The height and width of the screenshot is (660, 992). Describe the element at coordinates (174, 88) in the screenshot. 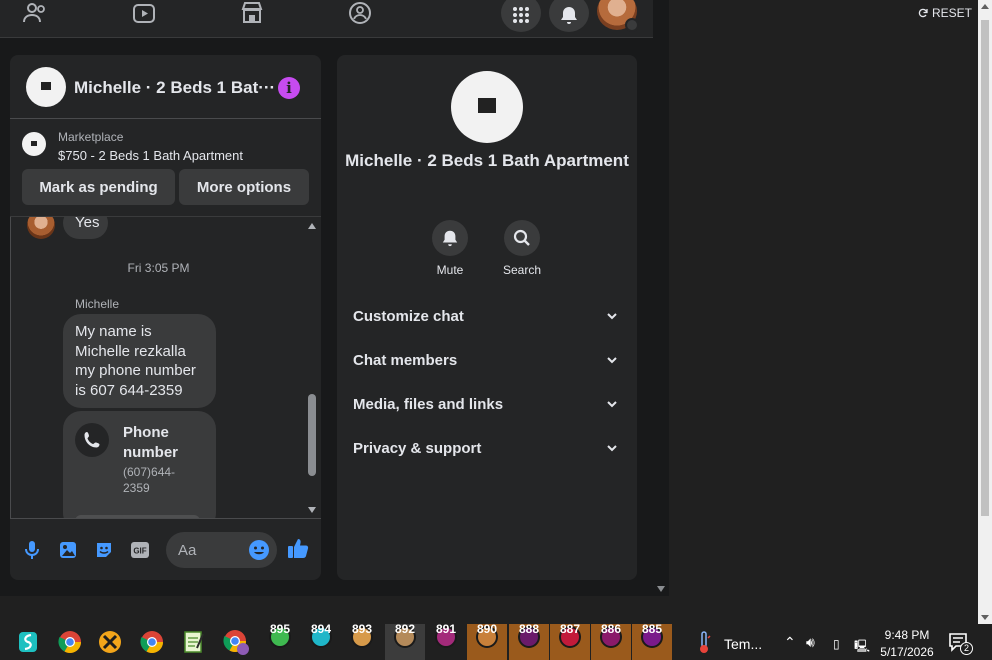

I see `chat-title: Michelle · 2 Beds 1 Bat···` at that location.